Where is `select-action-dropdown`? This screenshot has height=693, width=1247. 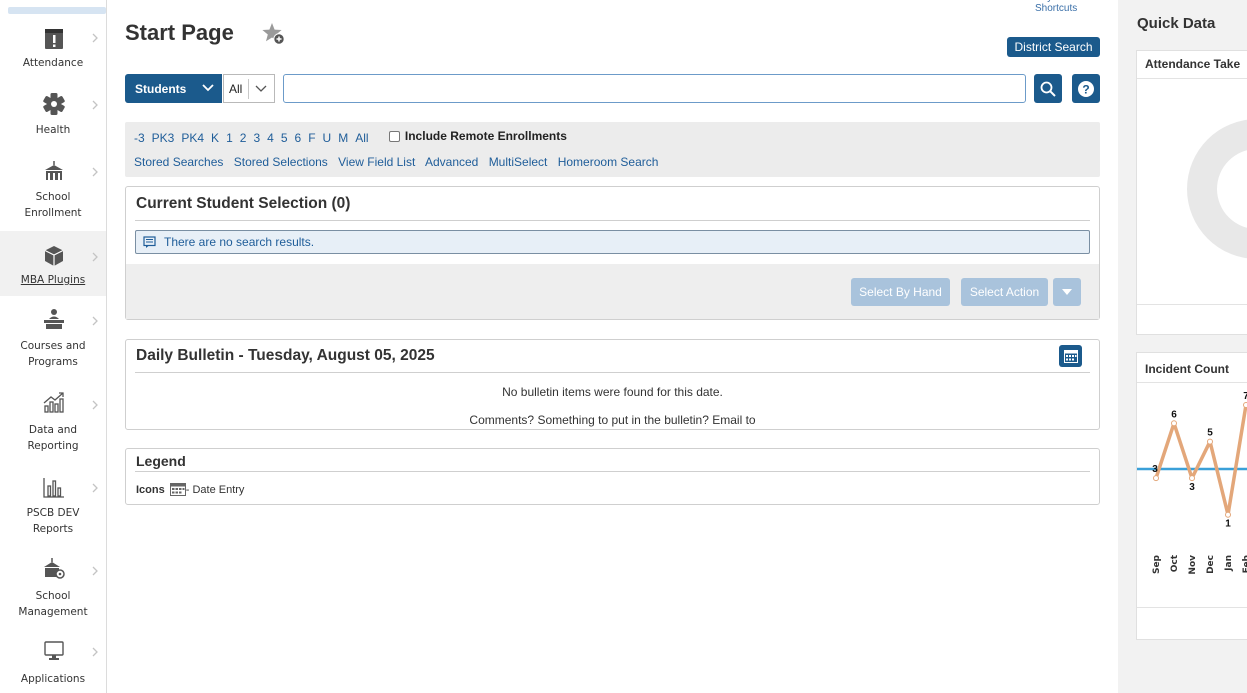 select-action-dropdown is located at coordinates (1067, 292).